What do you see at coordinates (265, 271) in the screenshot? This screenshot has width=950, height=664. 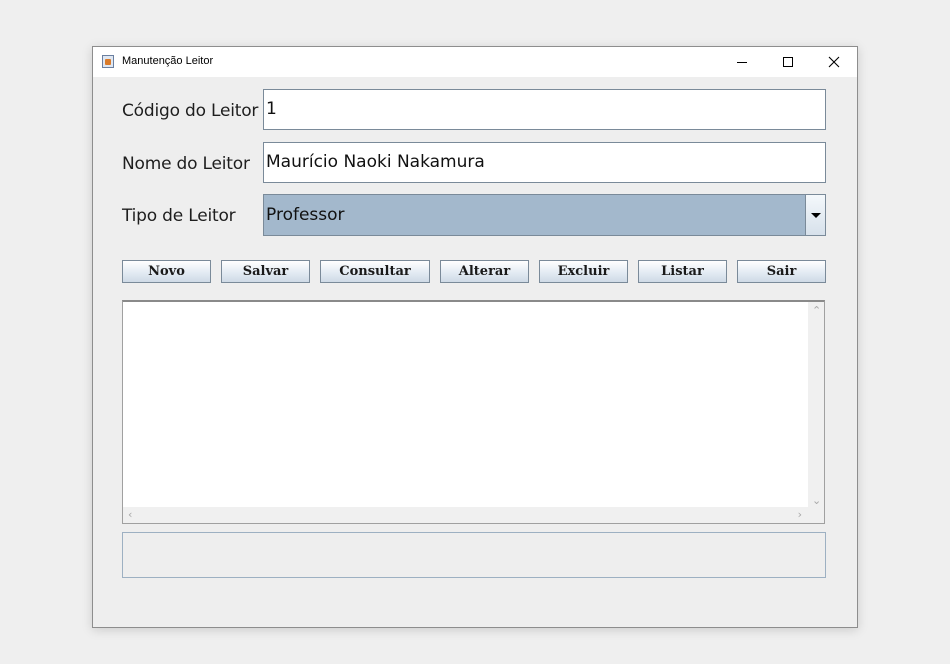 I see `salvar-button: Salvar` at bounding box center [265, 271].